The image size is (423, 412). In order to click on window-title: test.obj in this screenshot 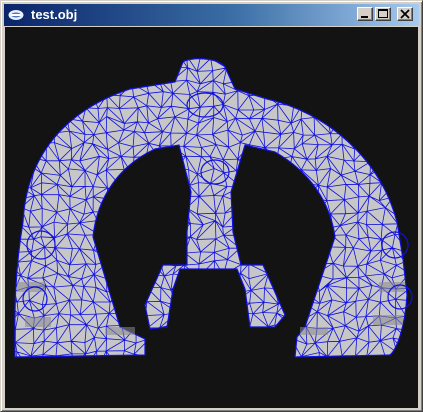, I will do `click(54, 14)`.